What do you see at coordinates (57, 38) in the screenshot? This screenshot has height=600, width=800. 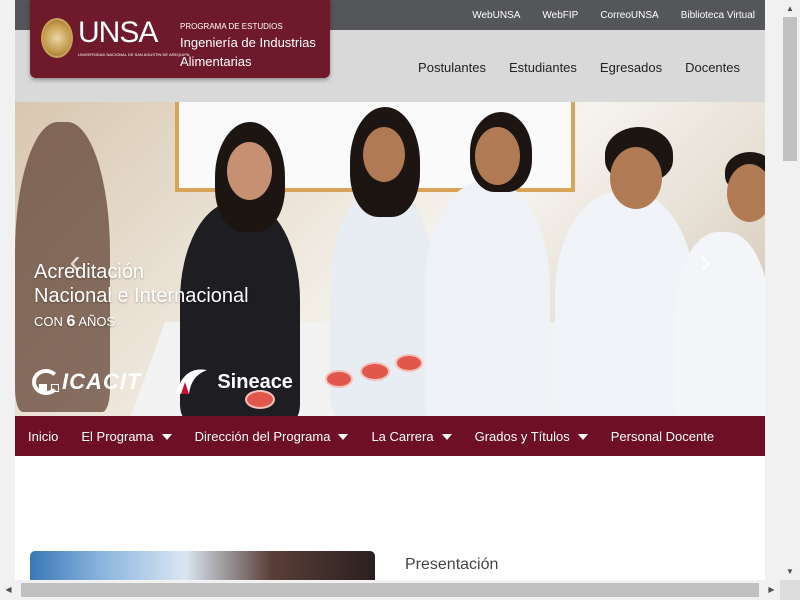 I see `university-seal-icon` at bounding box center [57, 38].